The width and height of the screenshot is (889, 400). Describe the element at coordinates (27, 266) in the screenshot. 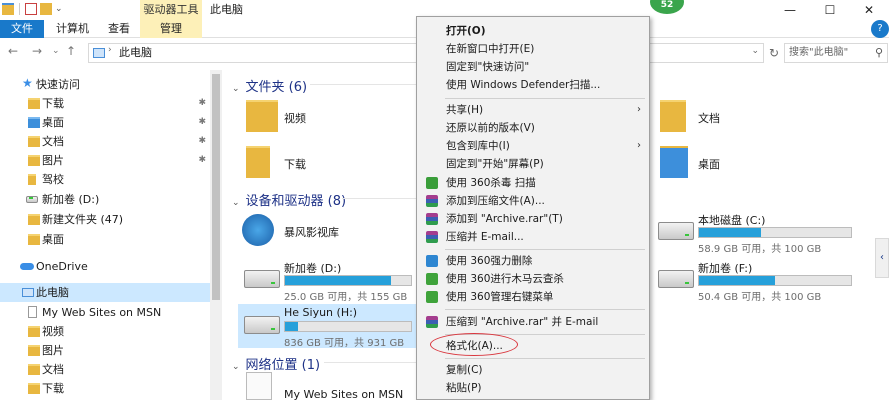

I see `cloud-icon` at that location.